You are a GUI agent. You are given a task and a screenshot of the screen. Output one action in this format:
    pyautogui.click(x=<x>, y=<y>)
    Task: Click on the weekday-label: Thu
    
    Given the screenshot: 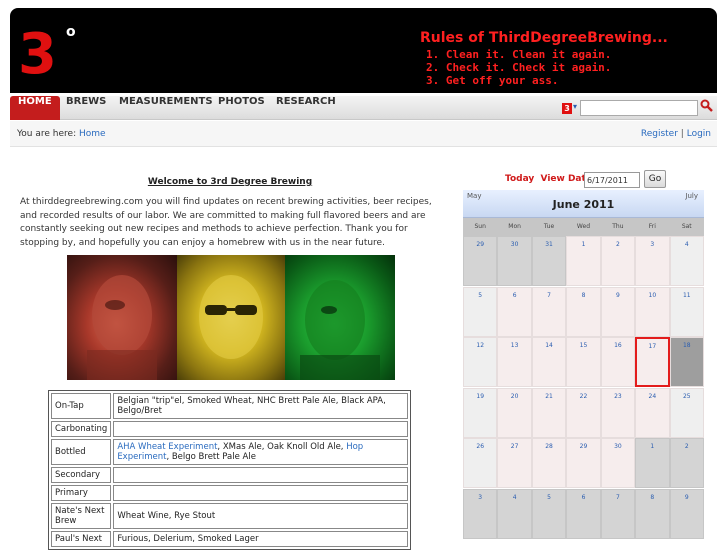 What is the action you would take?
    pyautogui.click(x=618, y=226)
    